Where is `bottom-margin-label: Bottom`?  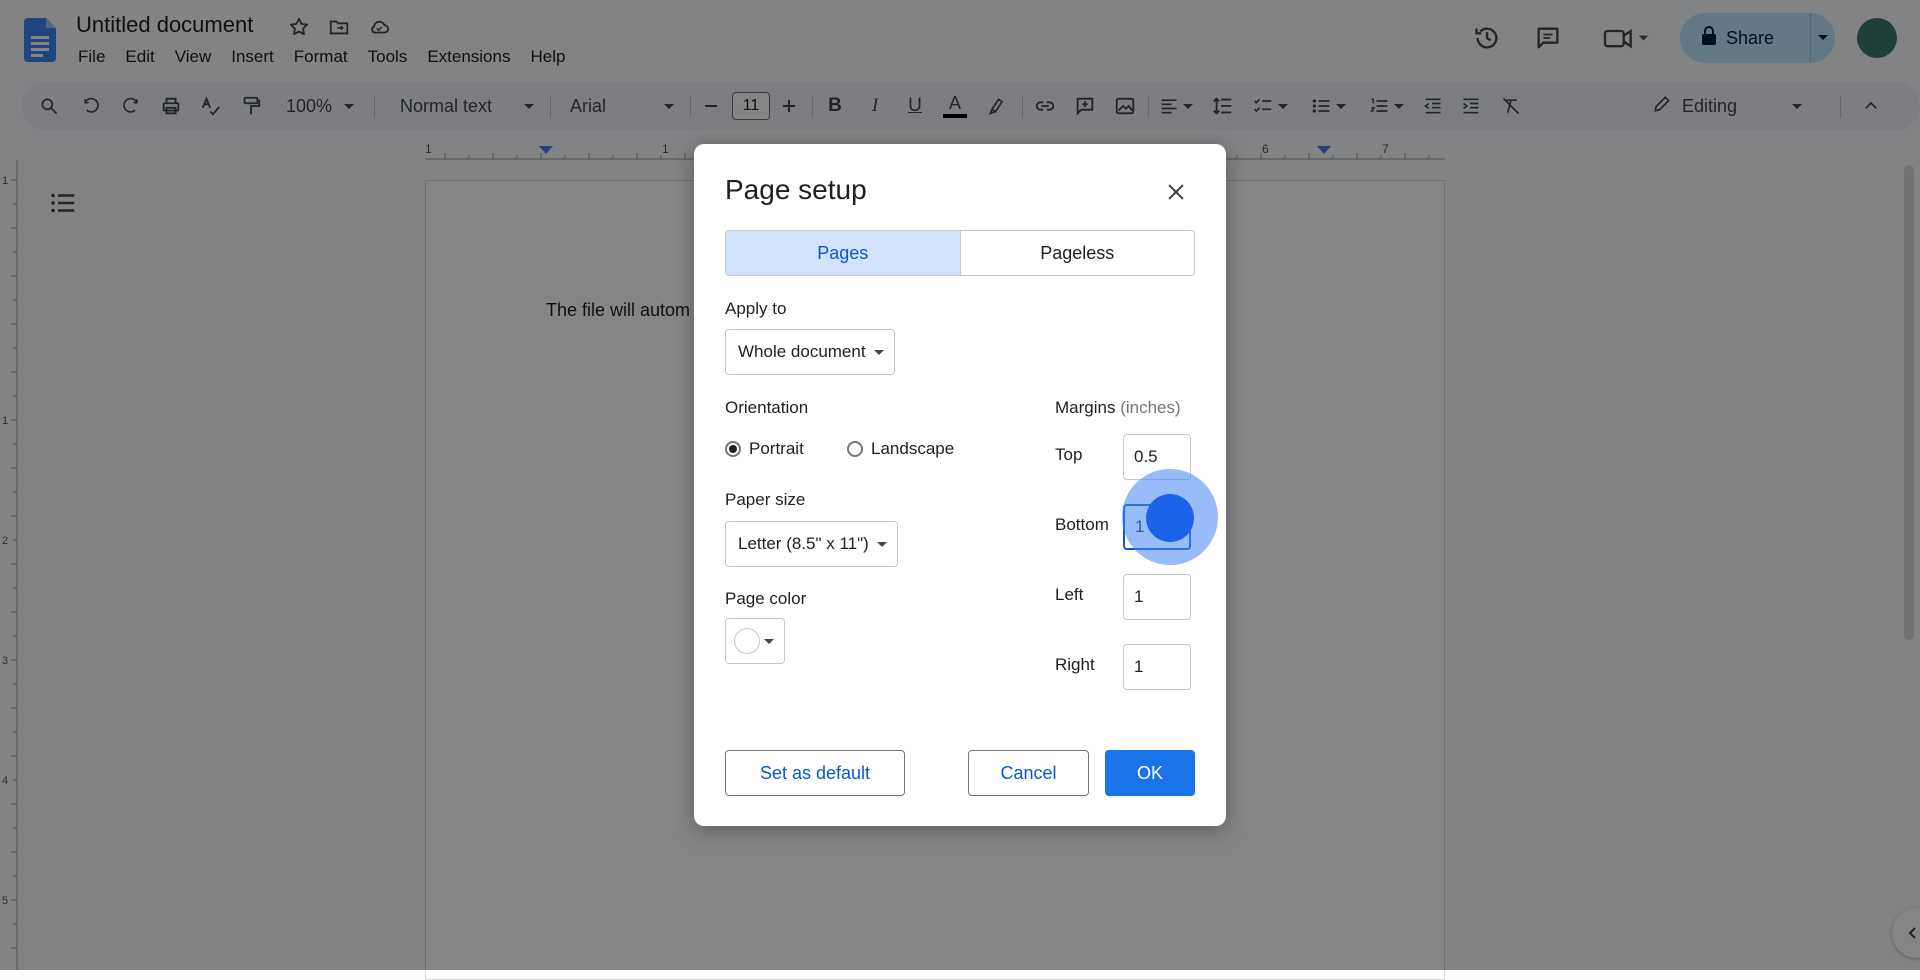 bottom-margin-label: Bottom is located at coordinates (1082, 524).